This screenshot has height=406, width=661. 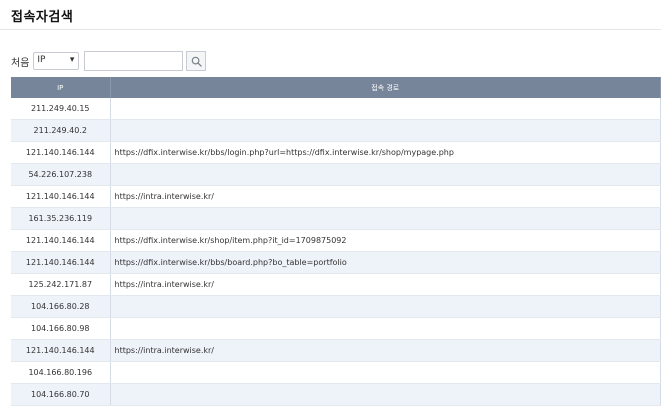 What do you see at coordinates (61, 218) in the screenshot?
I see `ip-cell: 161.35.236.119` at bounding box center [61, 218].